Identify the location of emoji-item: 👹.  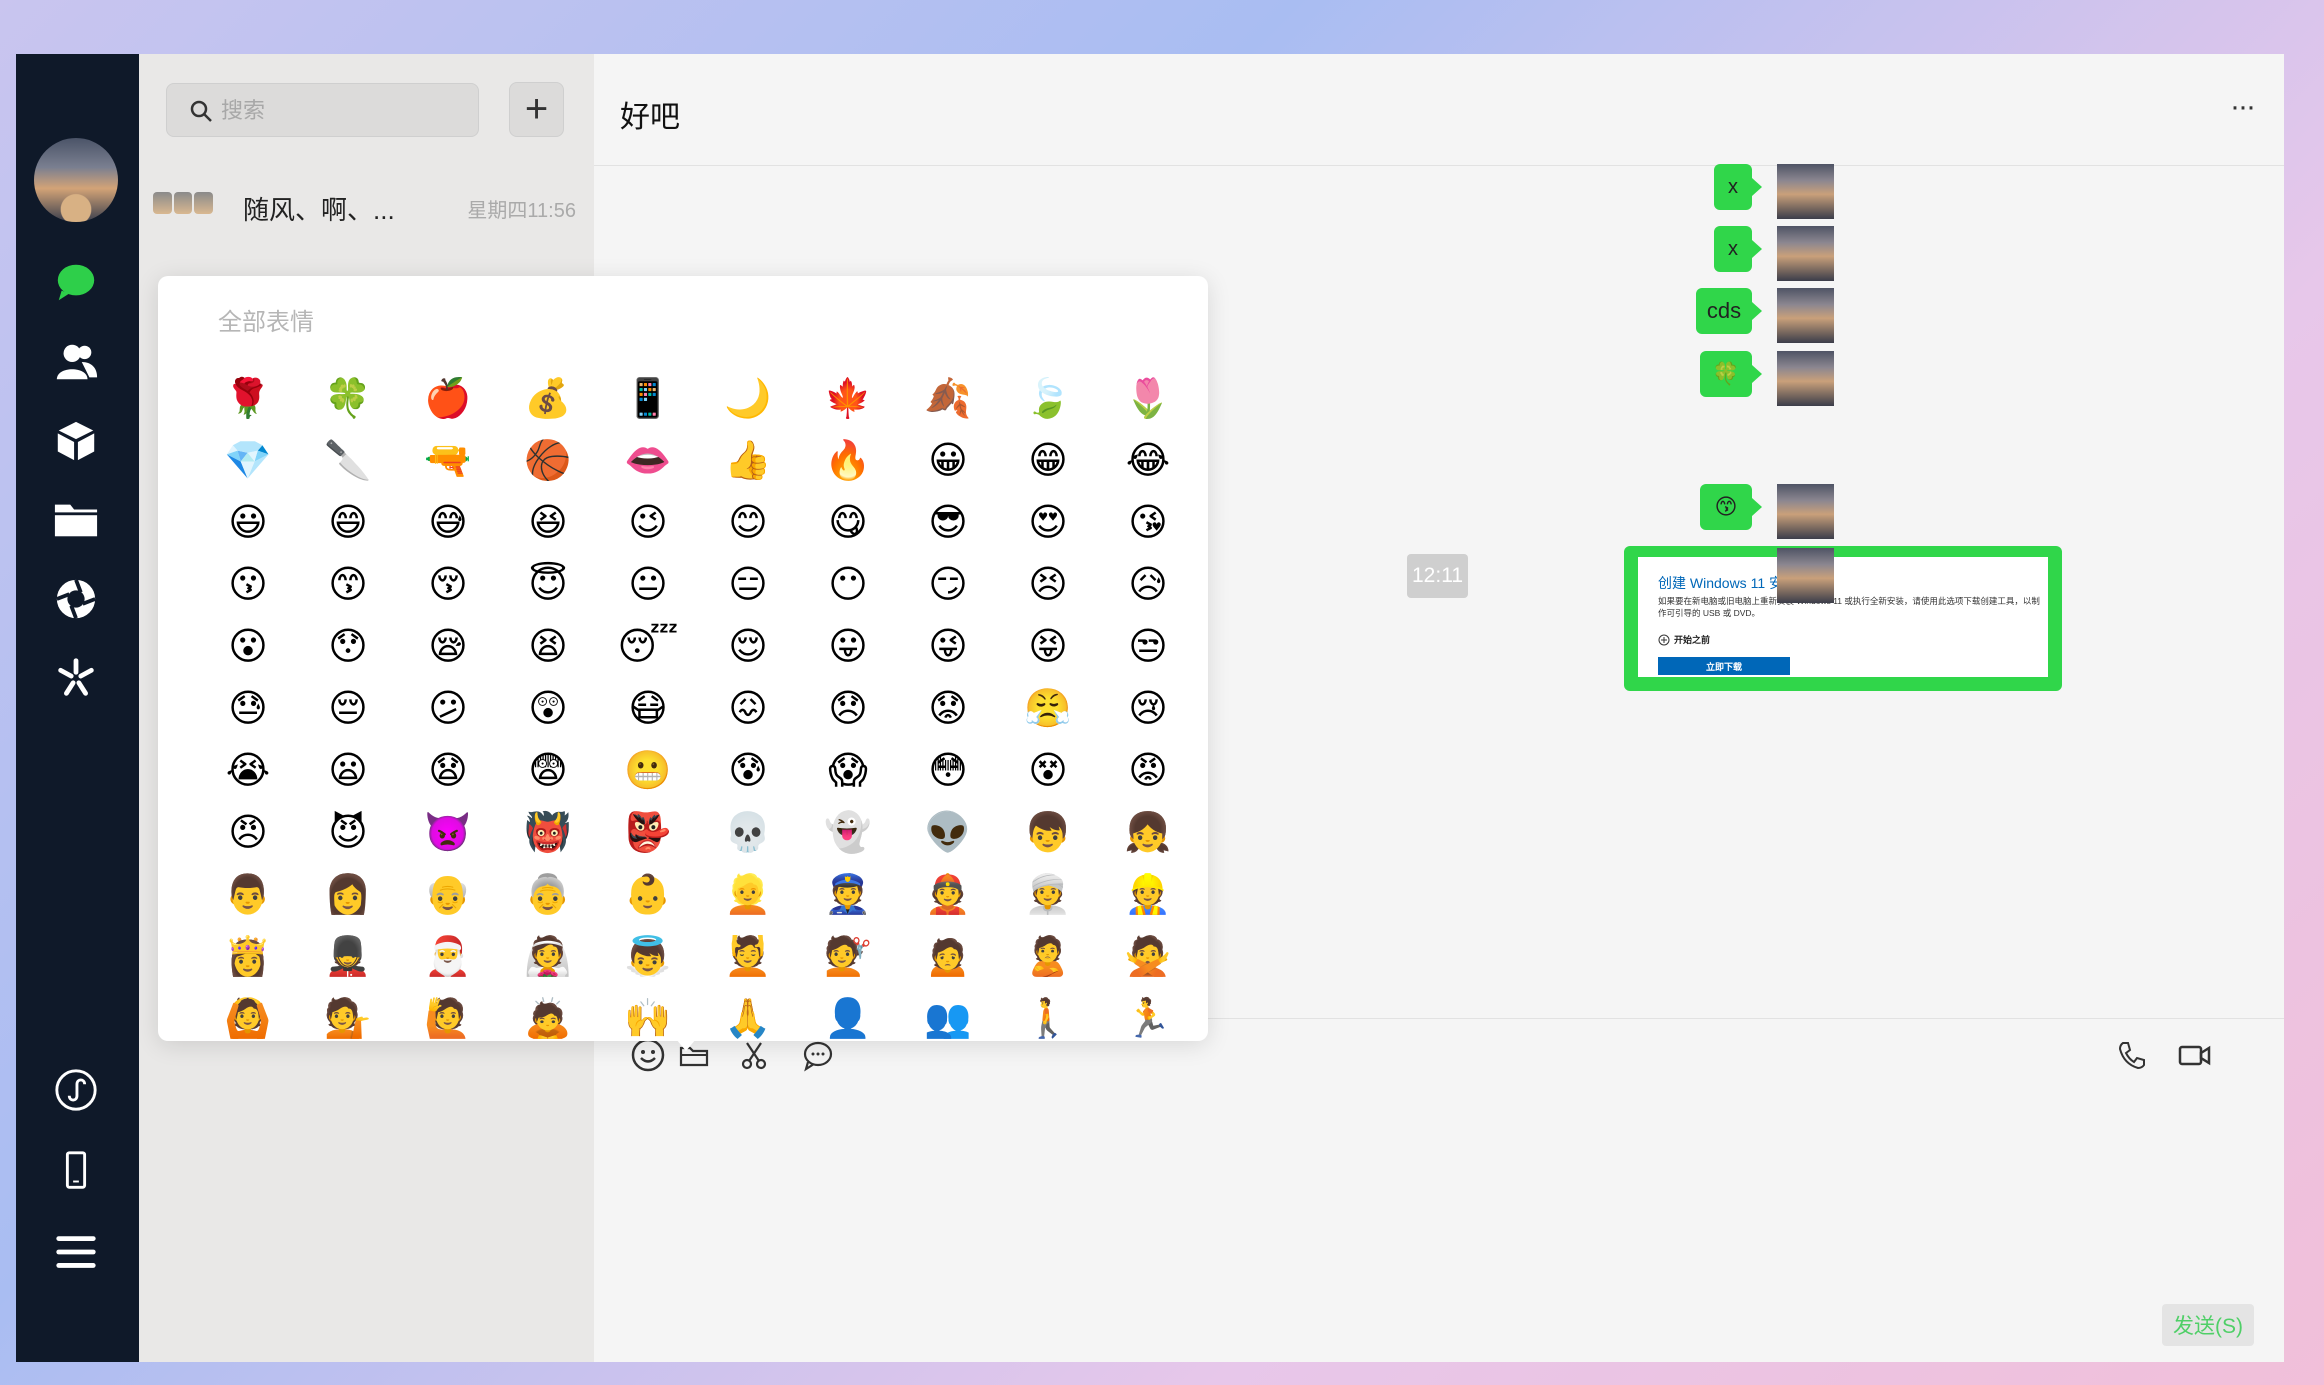
(548, 833).